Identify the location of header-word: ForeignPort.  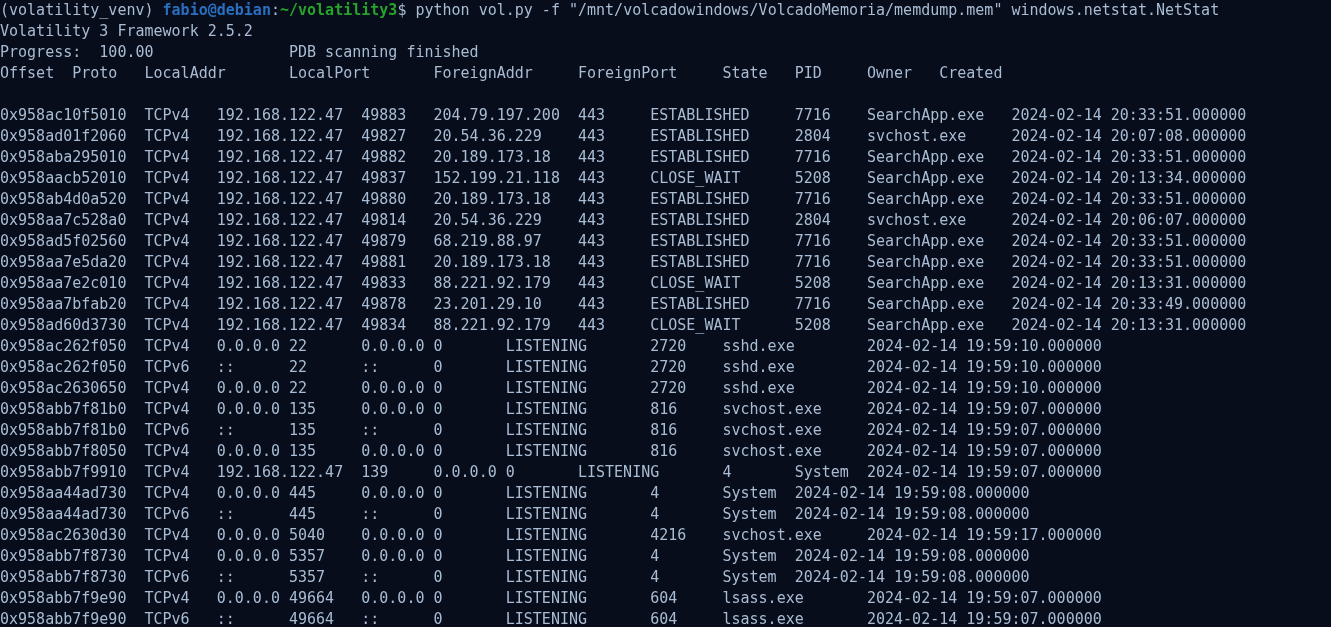
(627, 73).